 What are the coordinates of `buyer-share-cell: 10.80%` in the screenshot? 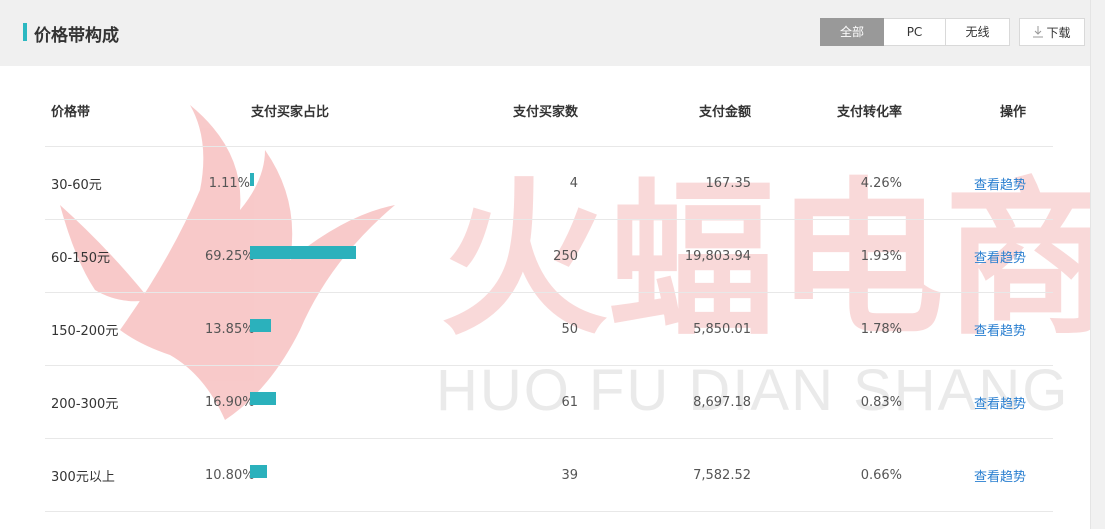 It's located at (305, 475).